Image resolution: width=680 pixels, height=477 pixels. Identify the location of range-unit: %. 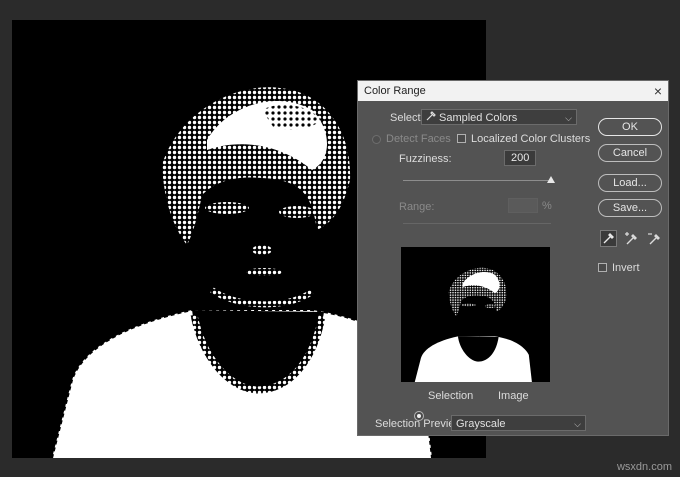
(547, 206).